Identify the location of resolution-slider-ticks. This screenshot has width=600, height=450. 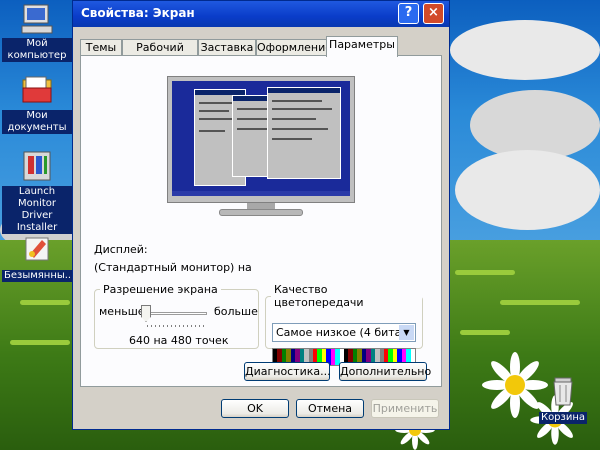
(176, 326).